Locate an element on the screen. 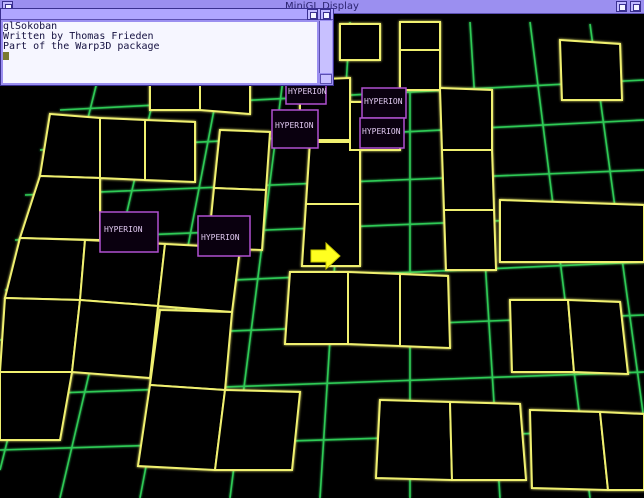 The image size is (644, 498). box-2: HYPERION is located at coordinates (224, 236).